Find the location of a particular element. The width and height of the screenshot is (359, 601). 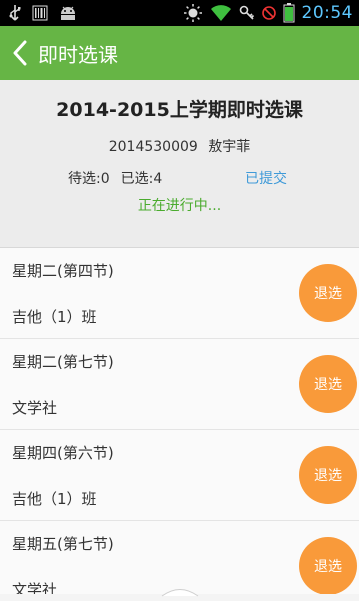

course-time: 星期二(第四节) is located at coordinates (63, 271).